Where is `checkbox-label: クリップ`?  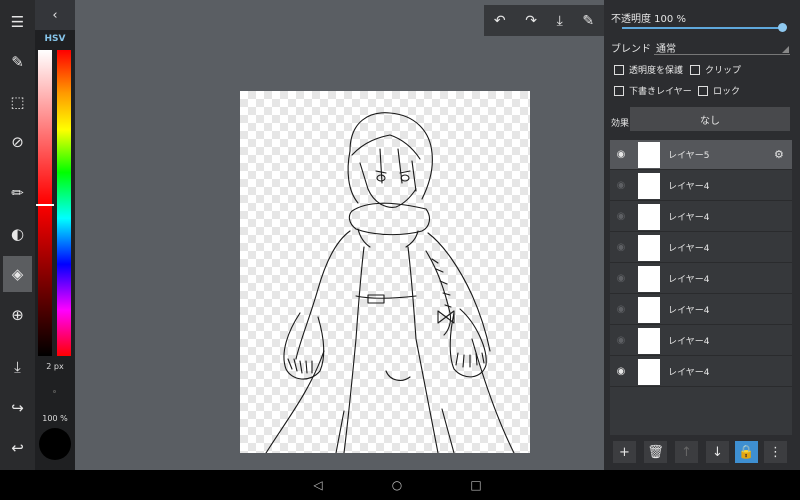
checkbox-label: クリップ is located at coordinates (723, 71).